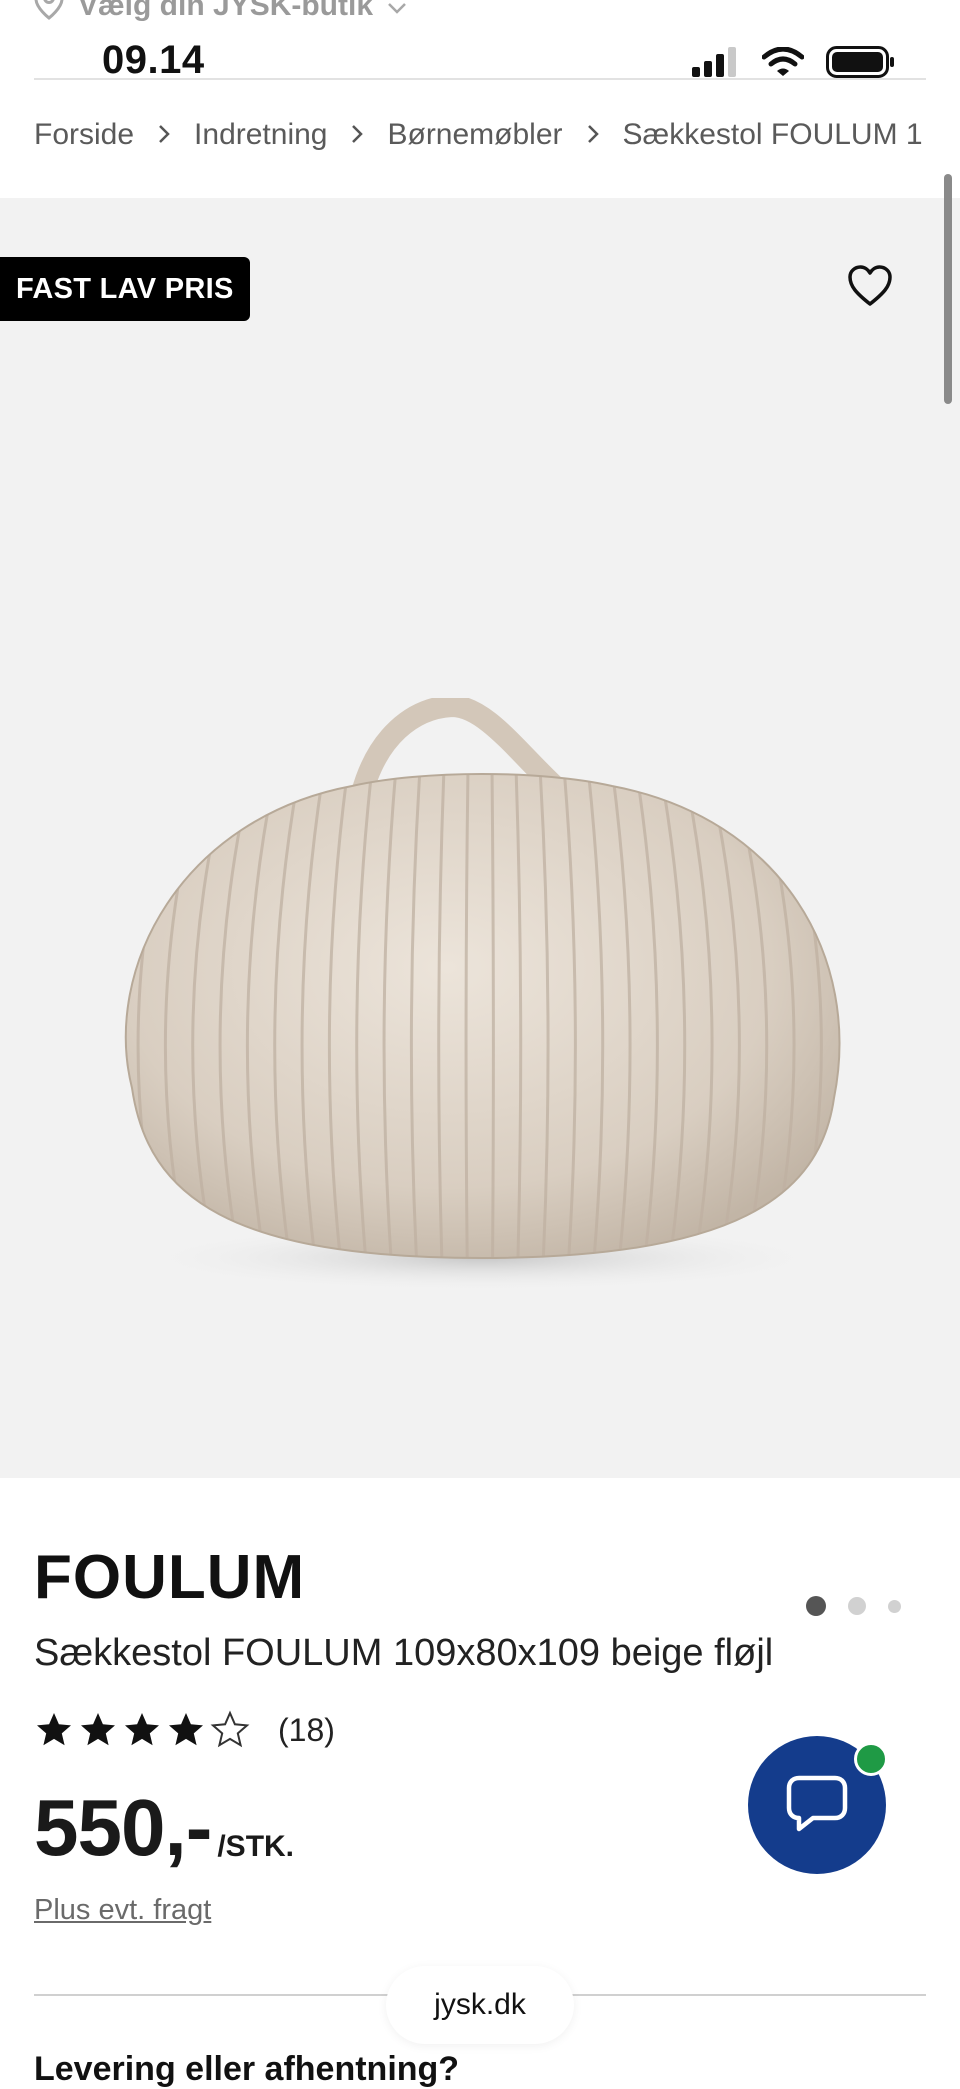 The height and width of the screenshot is (2089, 960). What do you see at coordinates (122, 1910) in the screenshot?
I see `freight-link: Plus evt. fragt` at bounding box center [122, 1910].